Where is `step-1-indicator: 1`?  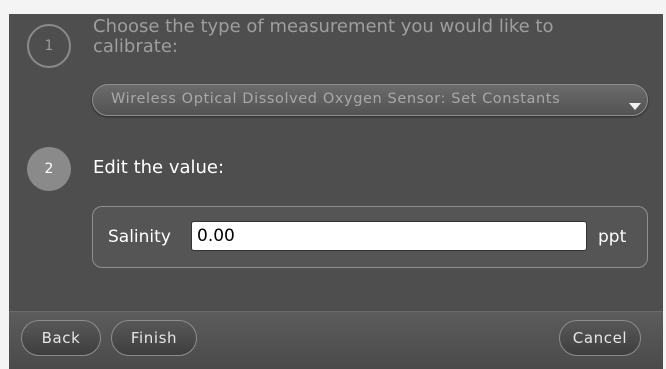 step-1-indicator: 1 is located at coordinates (49, 46).